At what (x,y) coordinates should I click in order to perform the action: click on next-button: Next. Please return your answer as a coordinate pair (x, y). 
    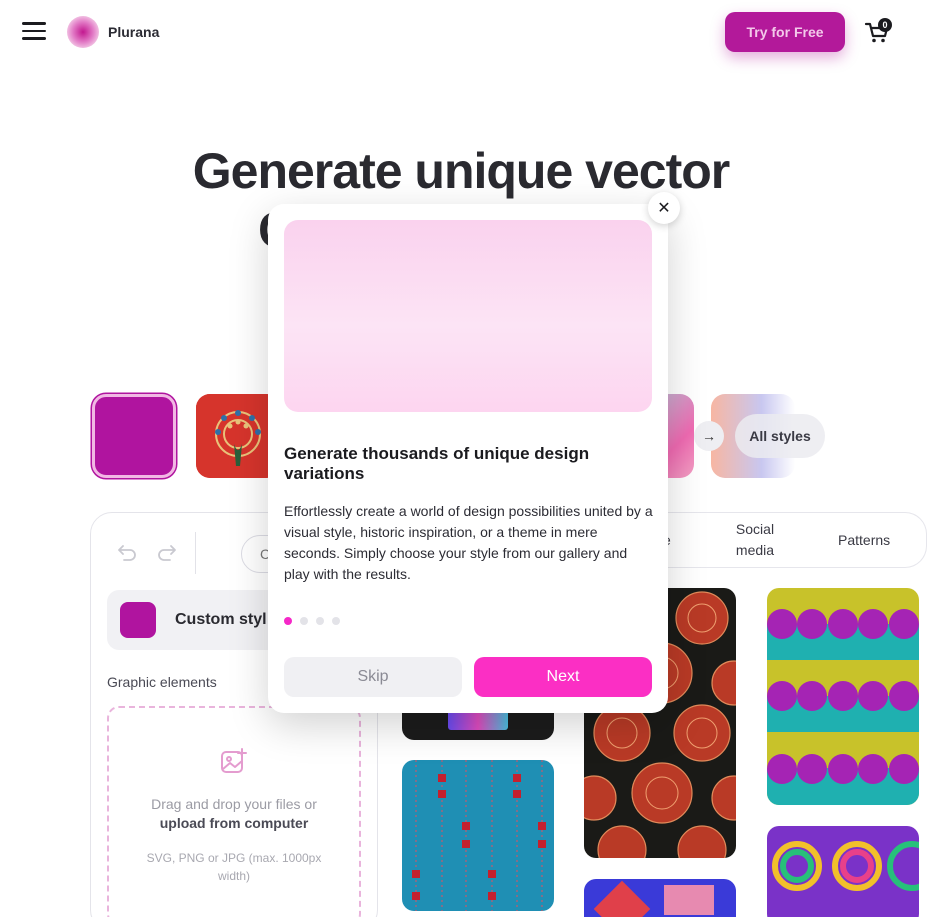
    Looking at the image, I should click on (563, 677).